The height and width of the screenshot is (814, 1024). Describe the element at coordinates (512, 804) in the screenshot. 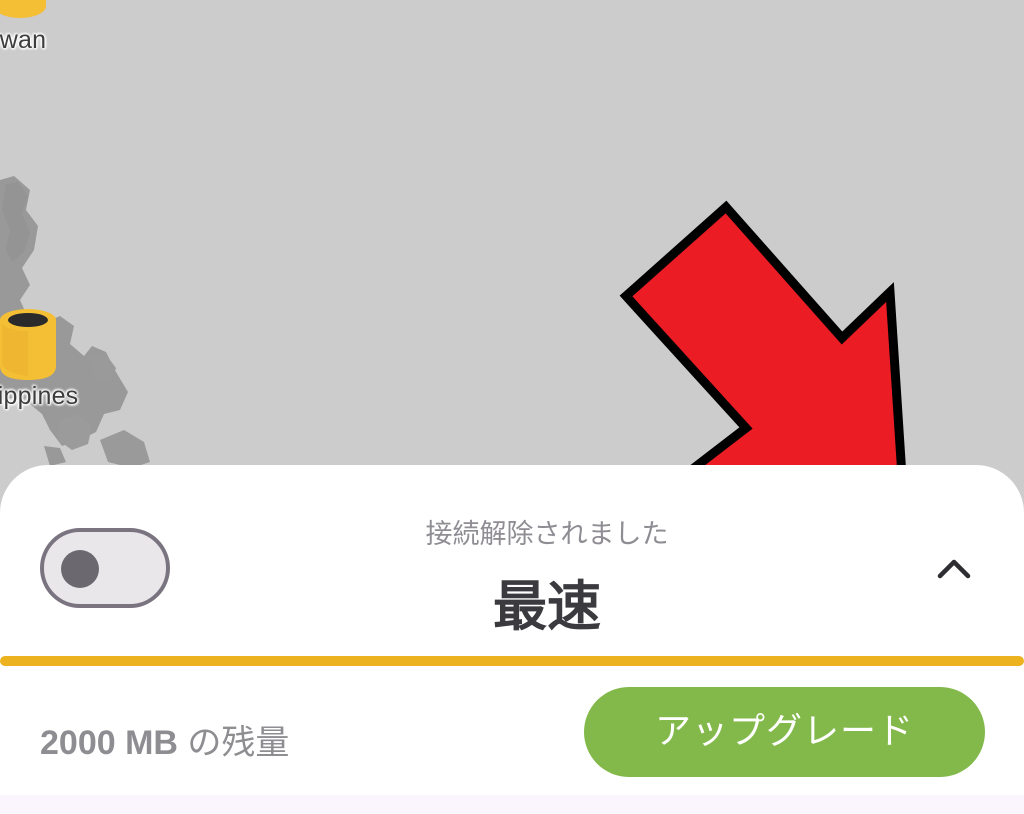

I see `bottom-strip` at that location.